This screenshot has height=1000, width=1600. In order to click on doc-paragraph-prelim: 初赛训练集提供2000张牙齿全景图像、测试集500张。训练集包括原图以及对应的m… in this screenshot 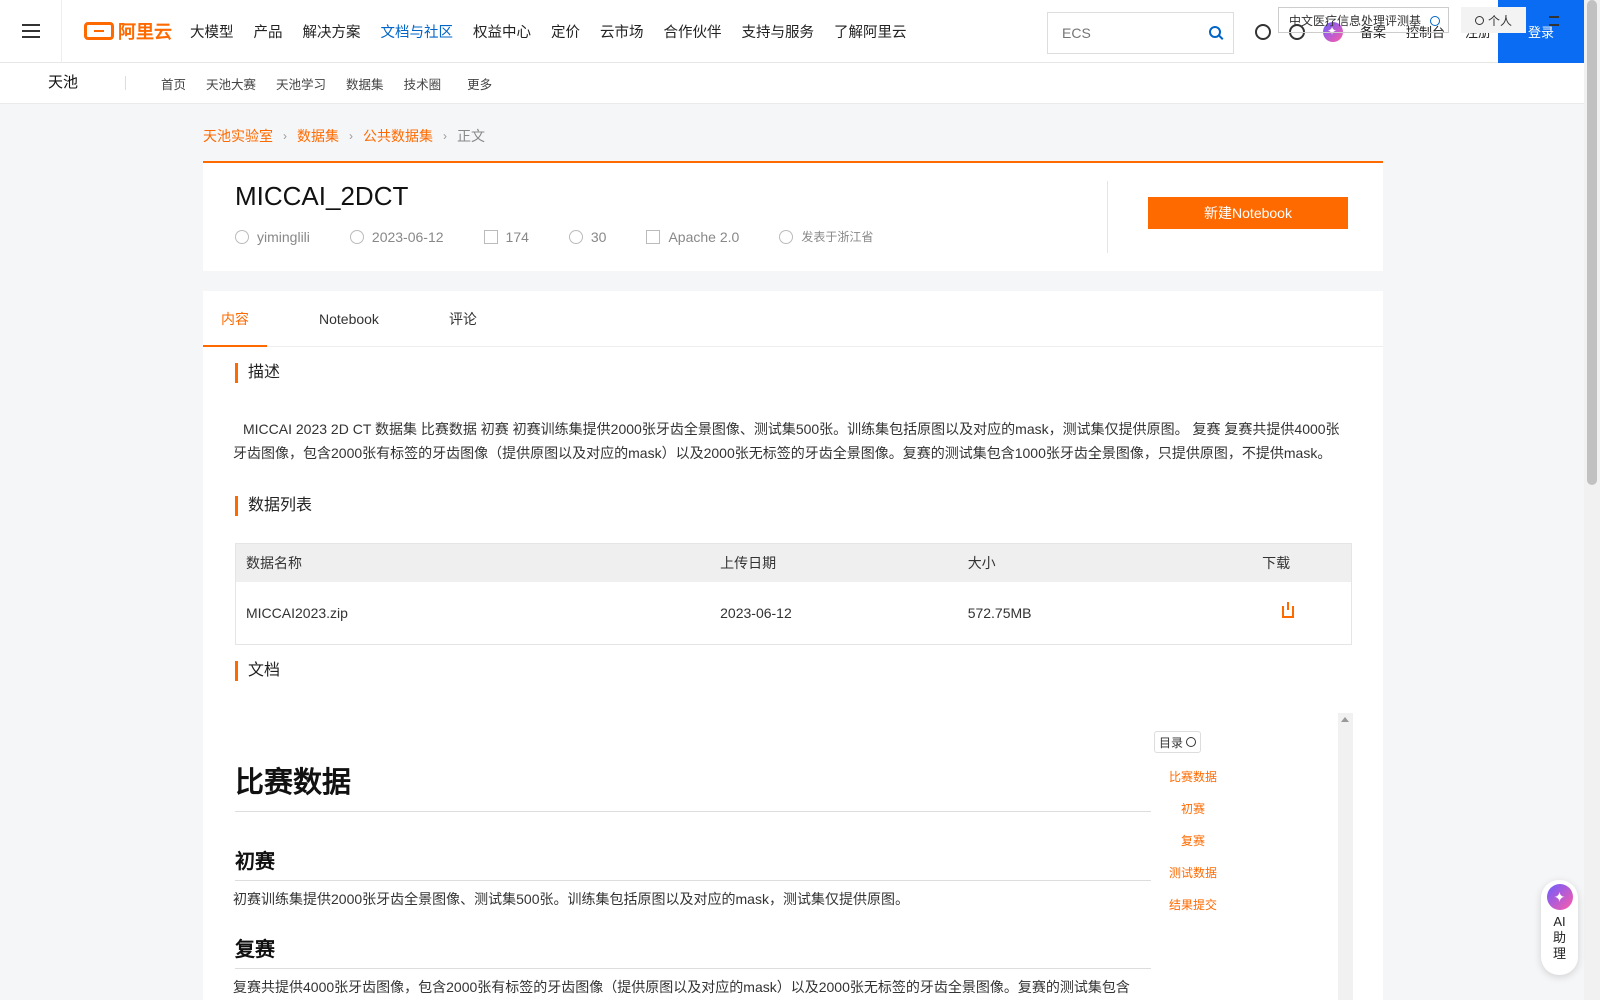, I will do `click(571, 899)`.